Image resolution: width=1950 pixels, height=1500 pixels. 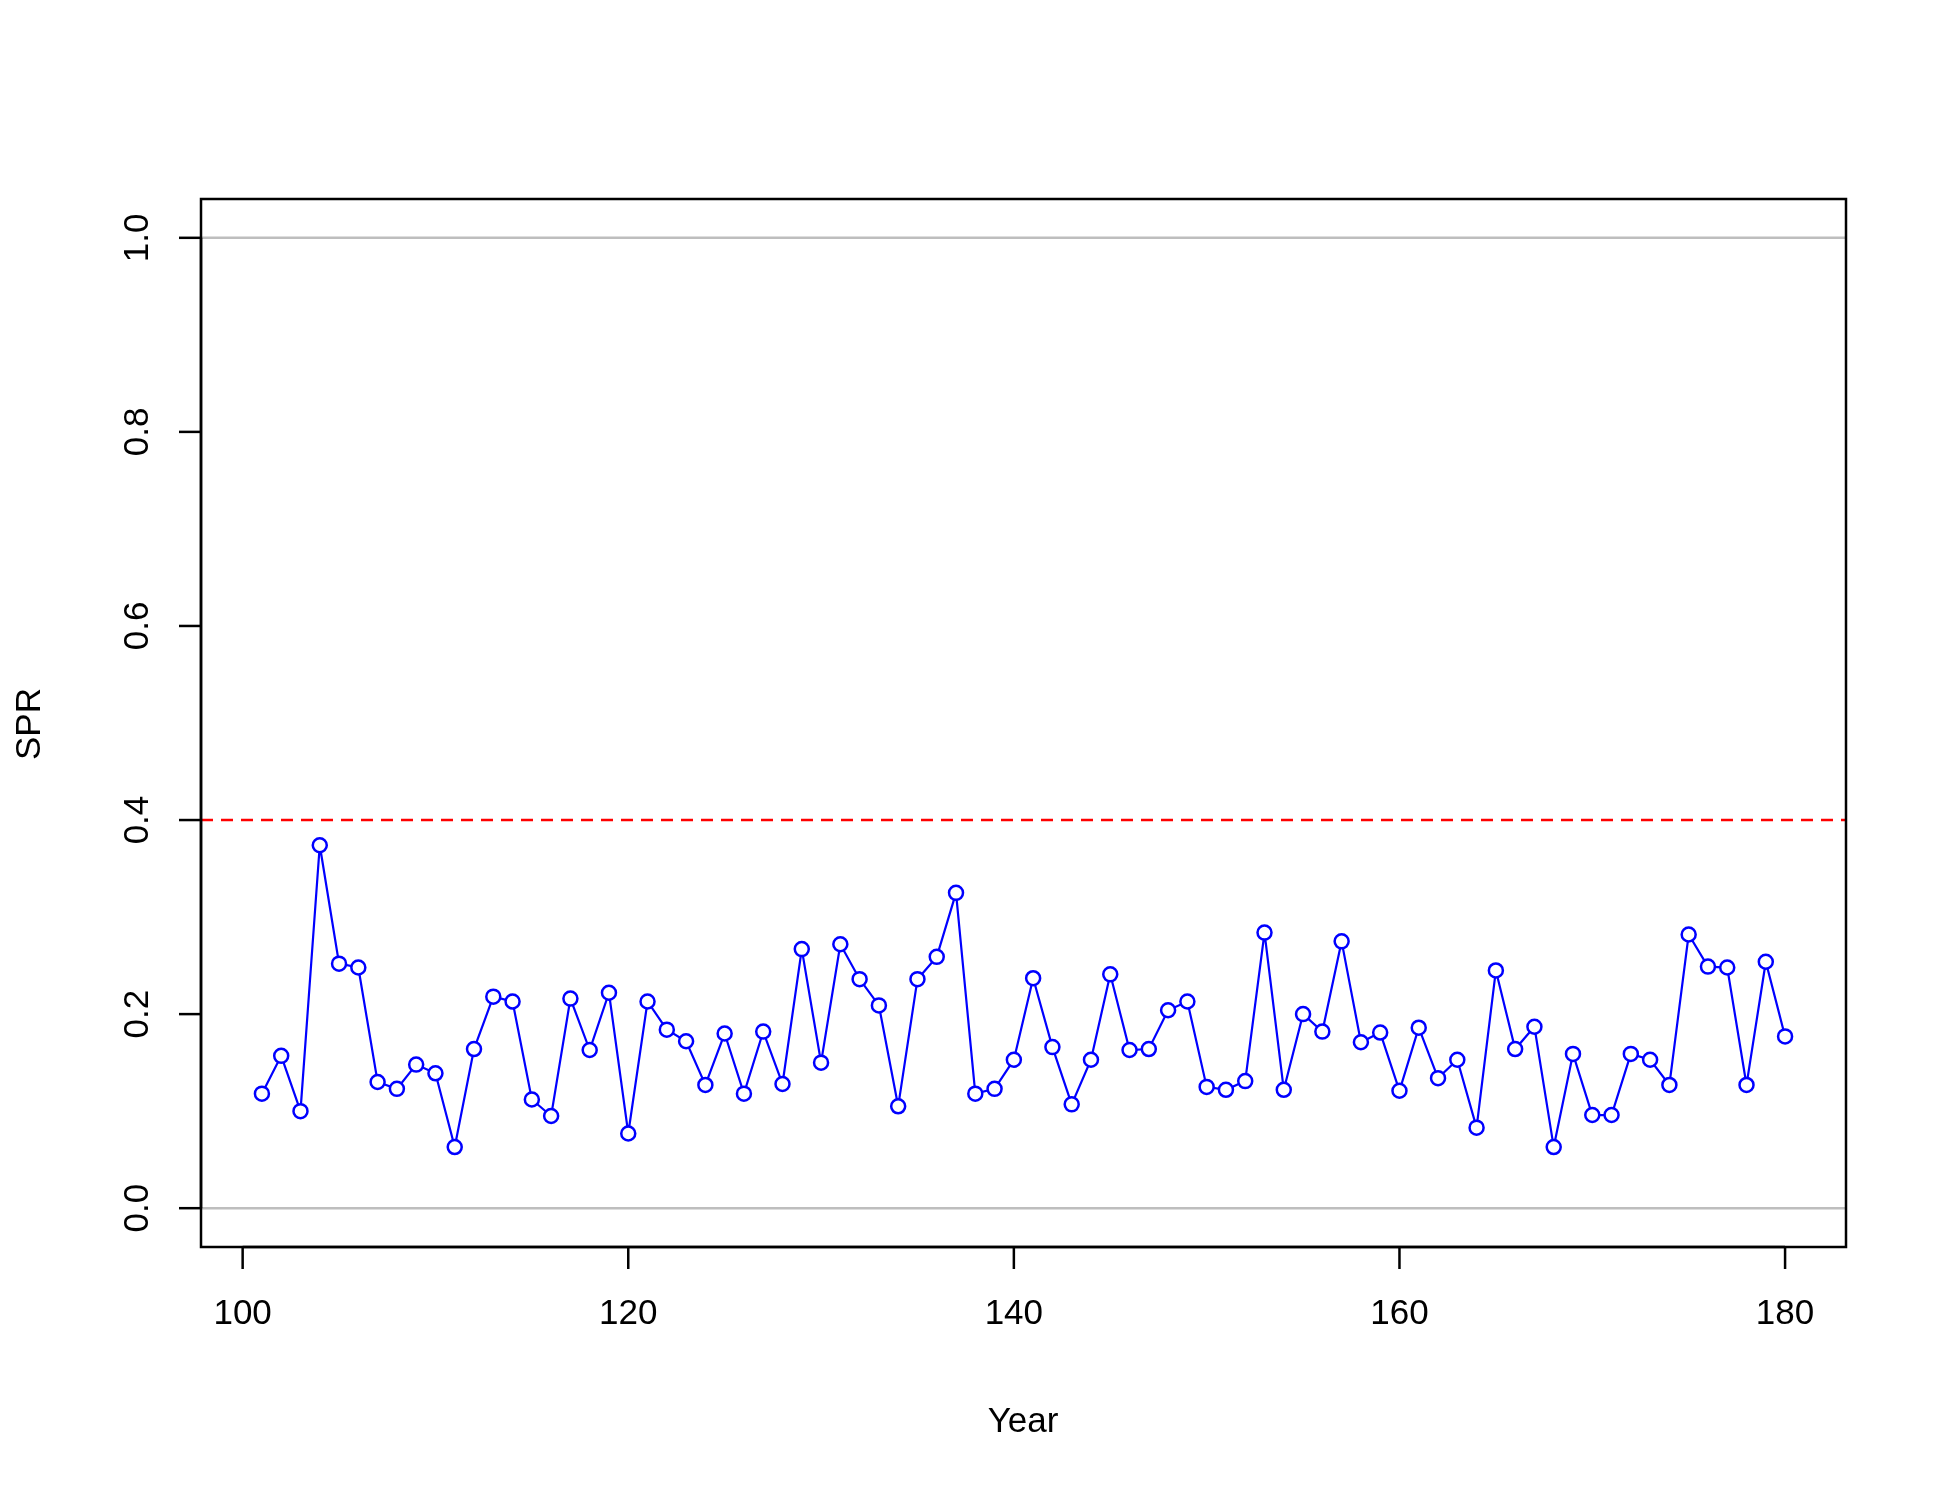 I want to click on x-tick-label: 180, so click(x=1785, y=1311).